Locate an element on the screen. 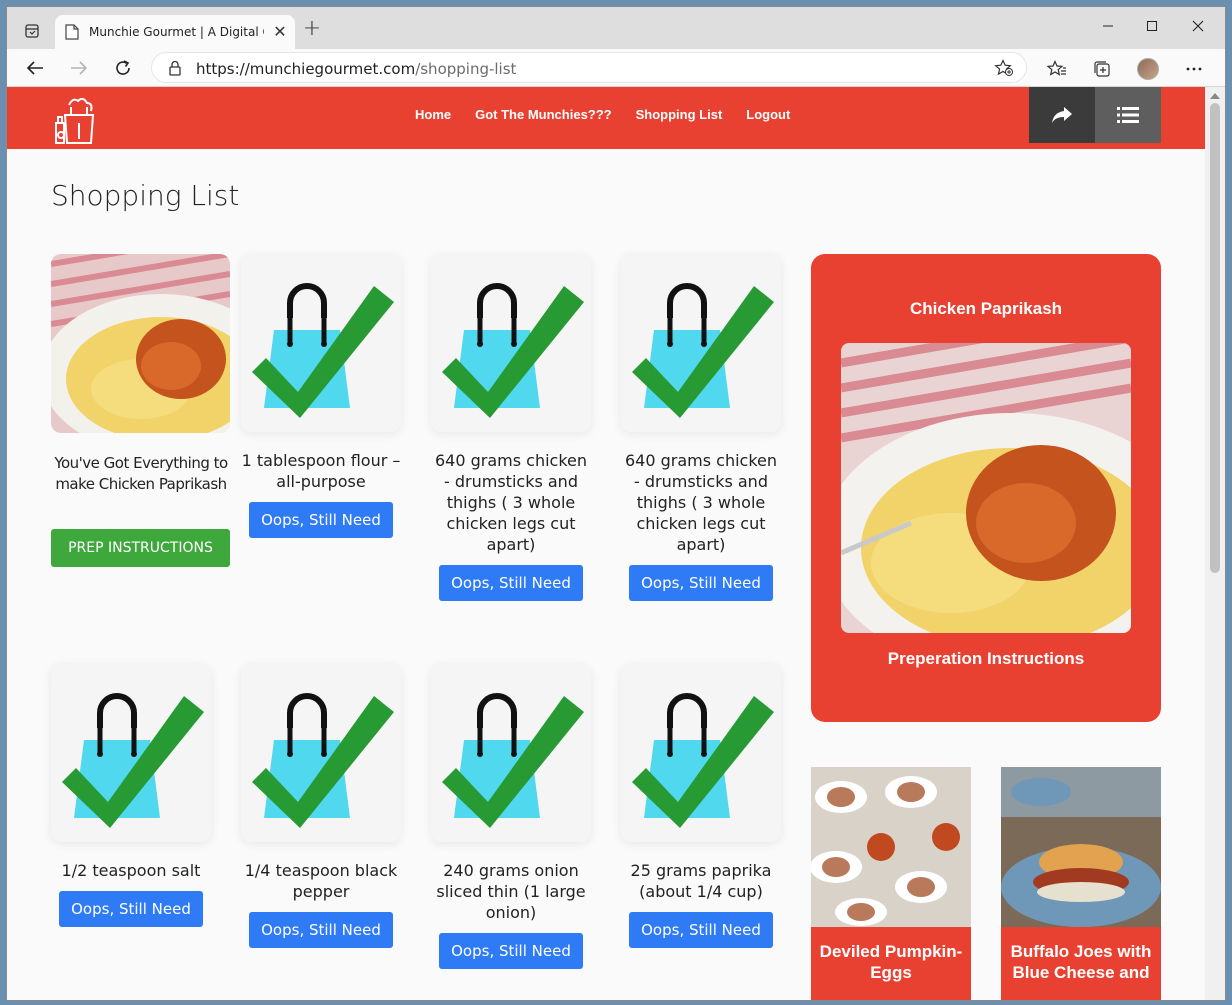  refresh-icon is located at coordinates (123, 68).